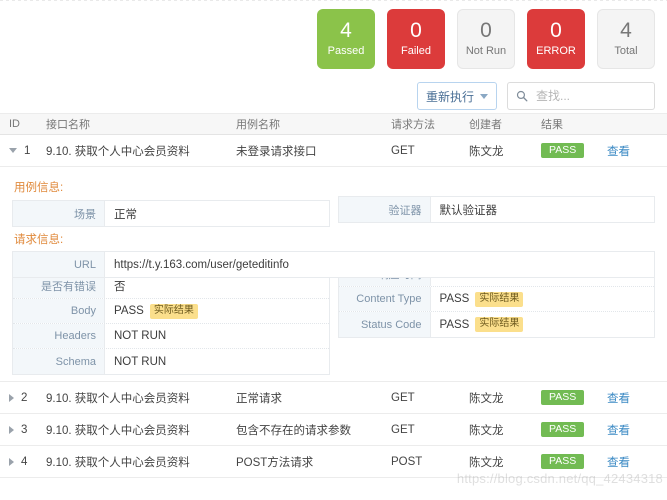 This screenshot has height=500, width=667. I want to click on stat-label-passed: Passed, so click(346, 51).